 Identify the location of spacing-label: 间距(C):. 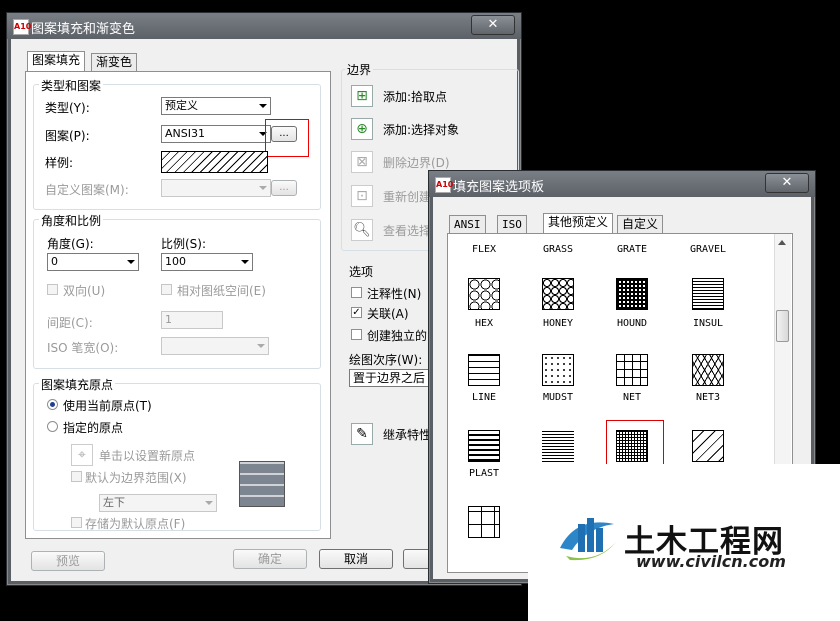
(70, 323).